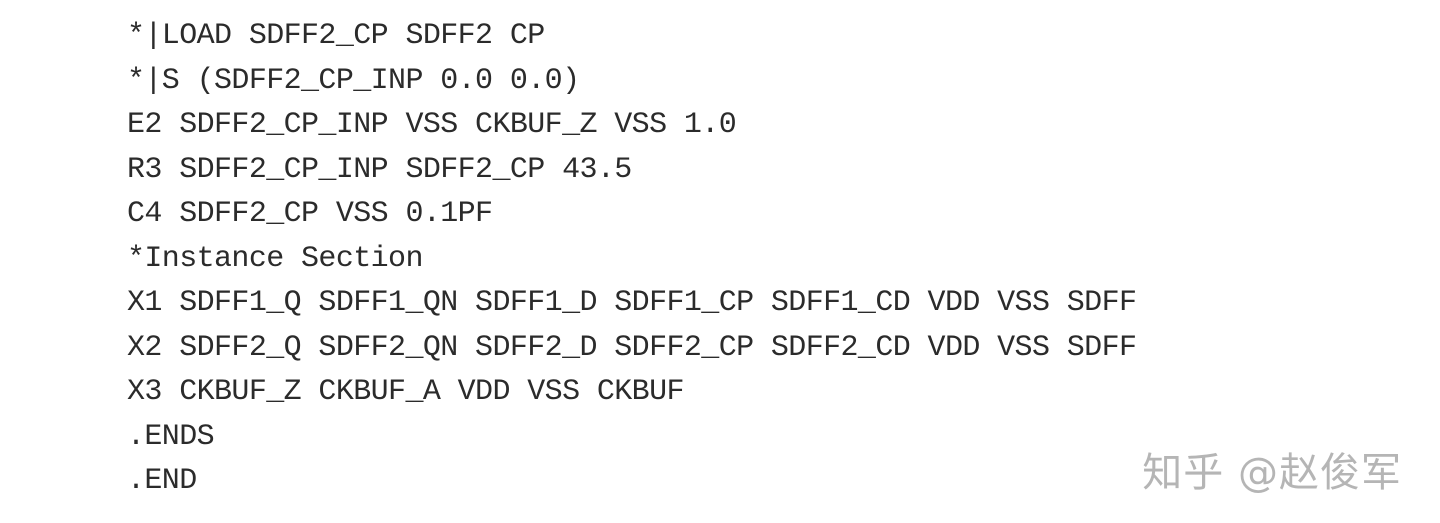 This screenshot has width=1440, height=523. I want to click on code-line-end: .END, so click(162, 481).